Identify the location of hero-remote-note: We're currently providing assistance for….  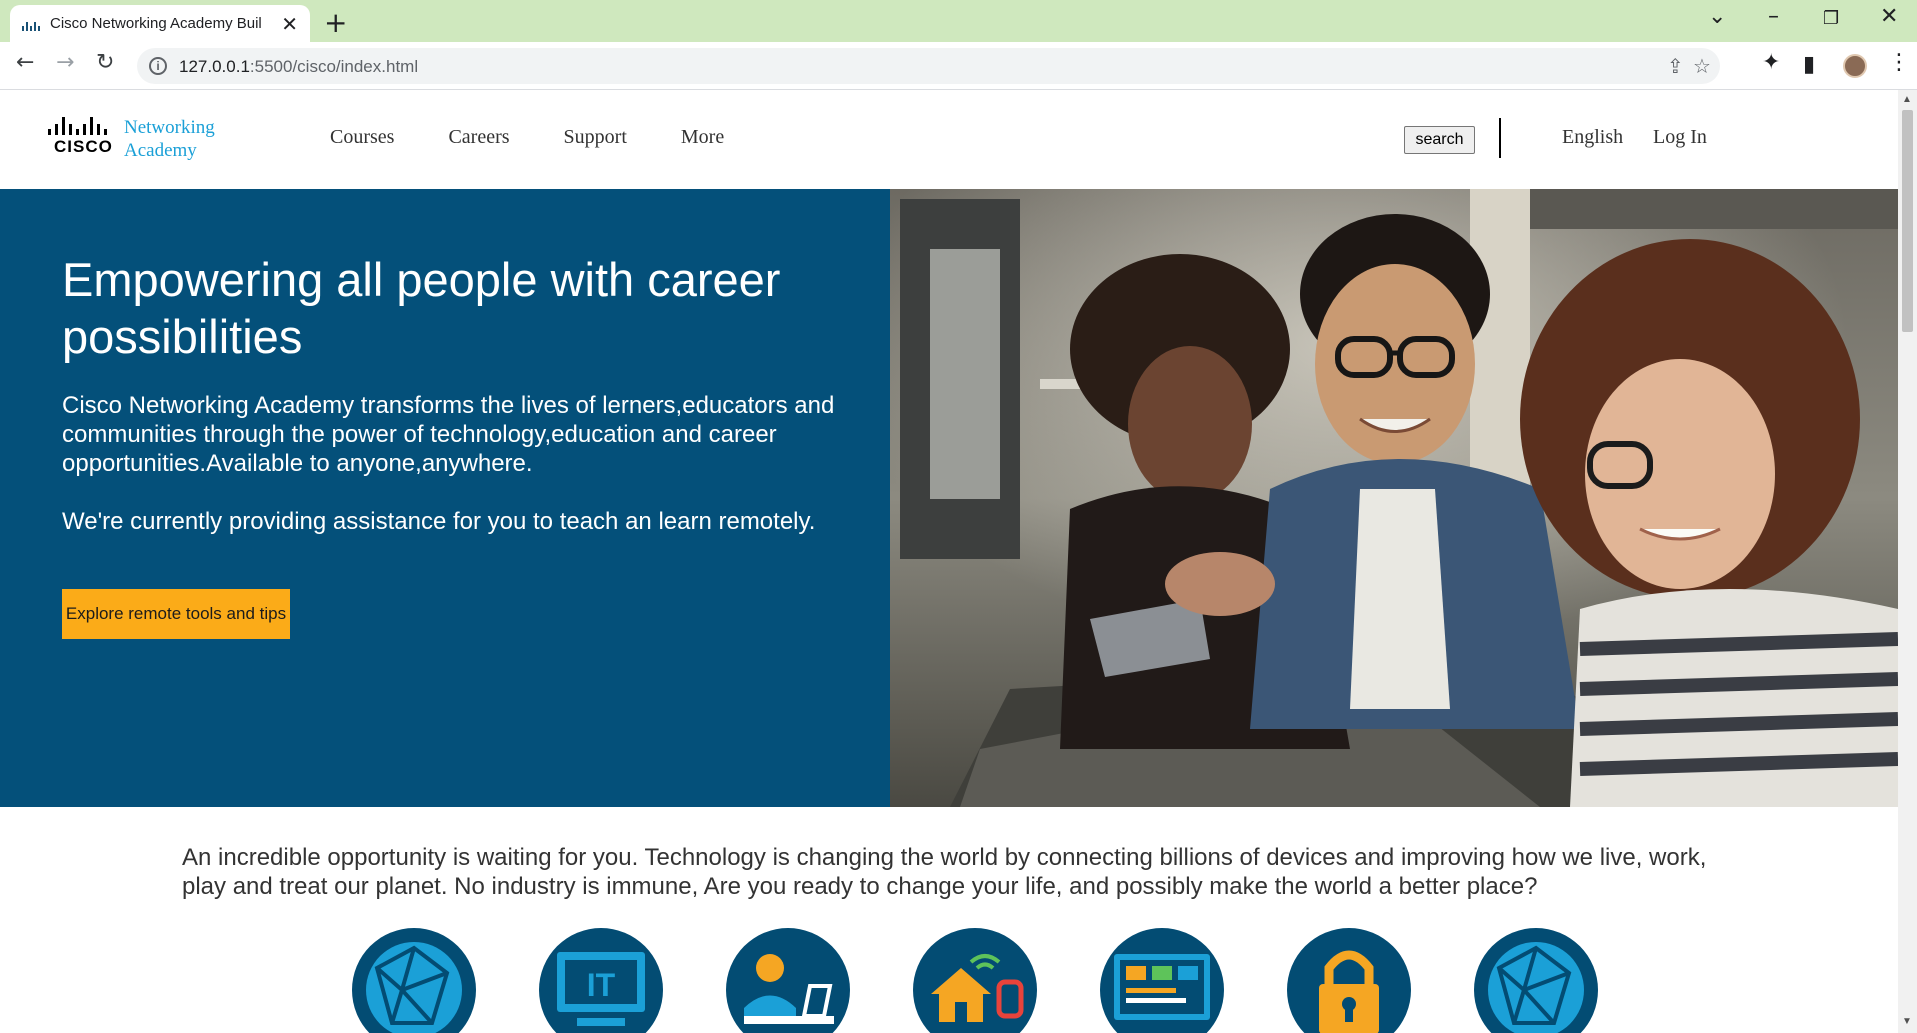
(439, 521).